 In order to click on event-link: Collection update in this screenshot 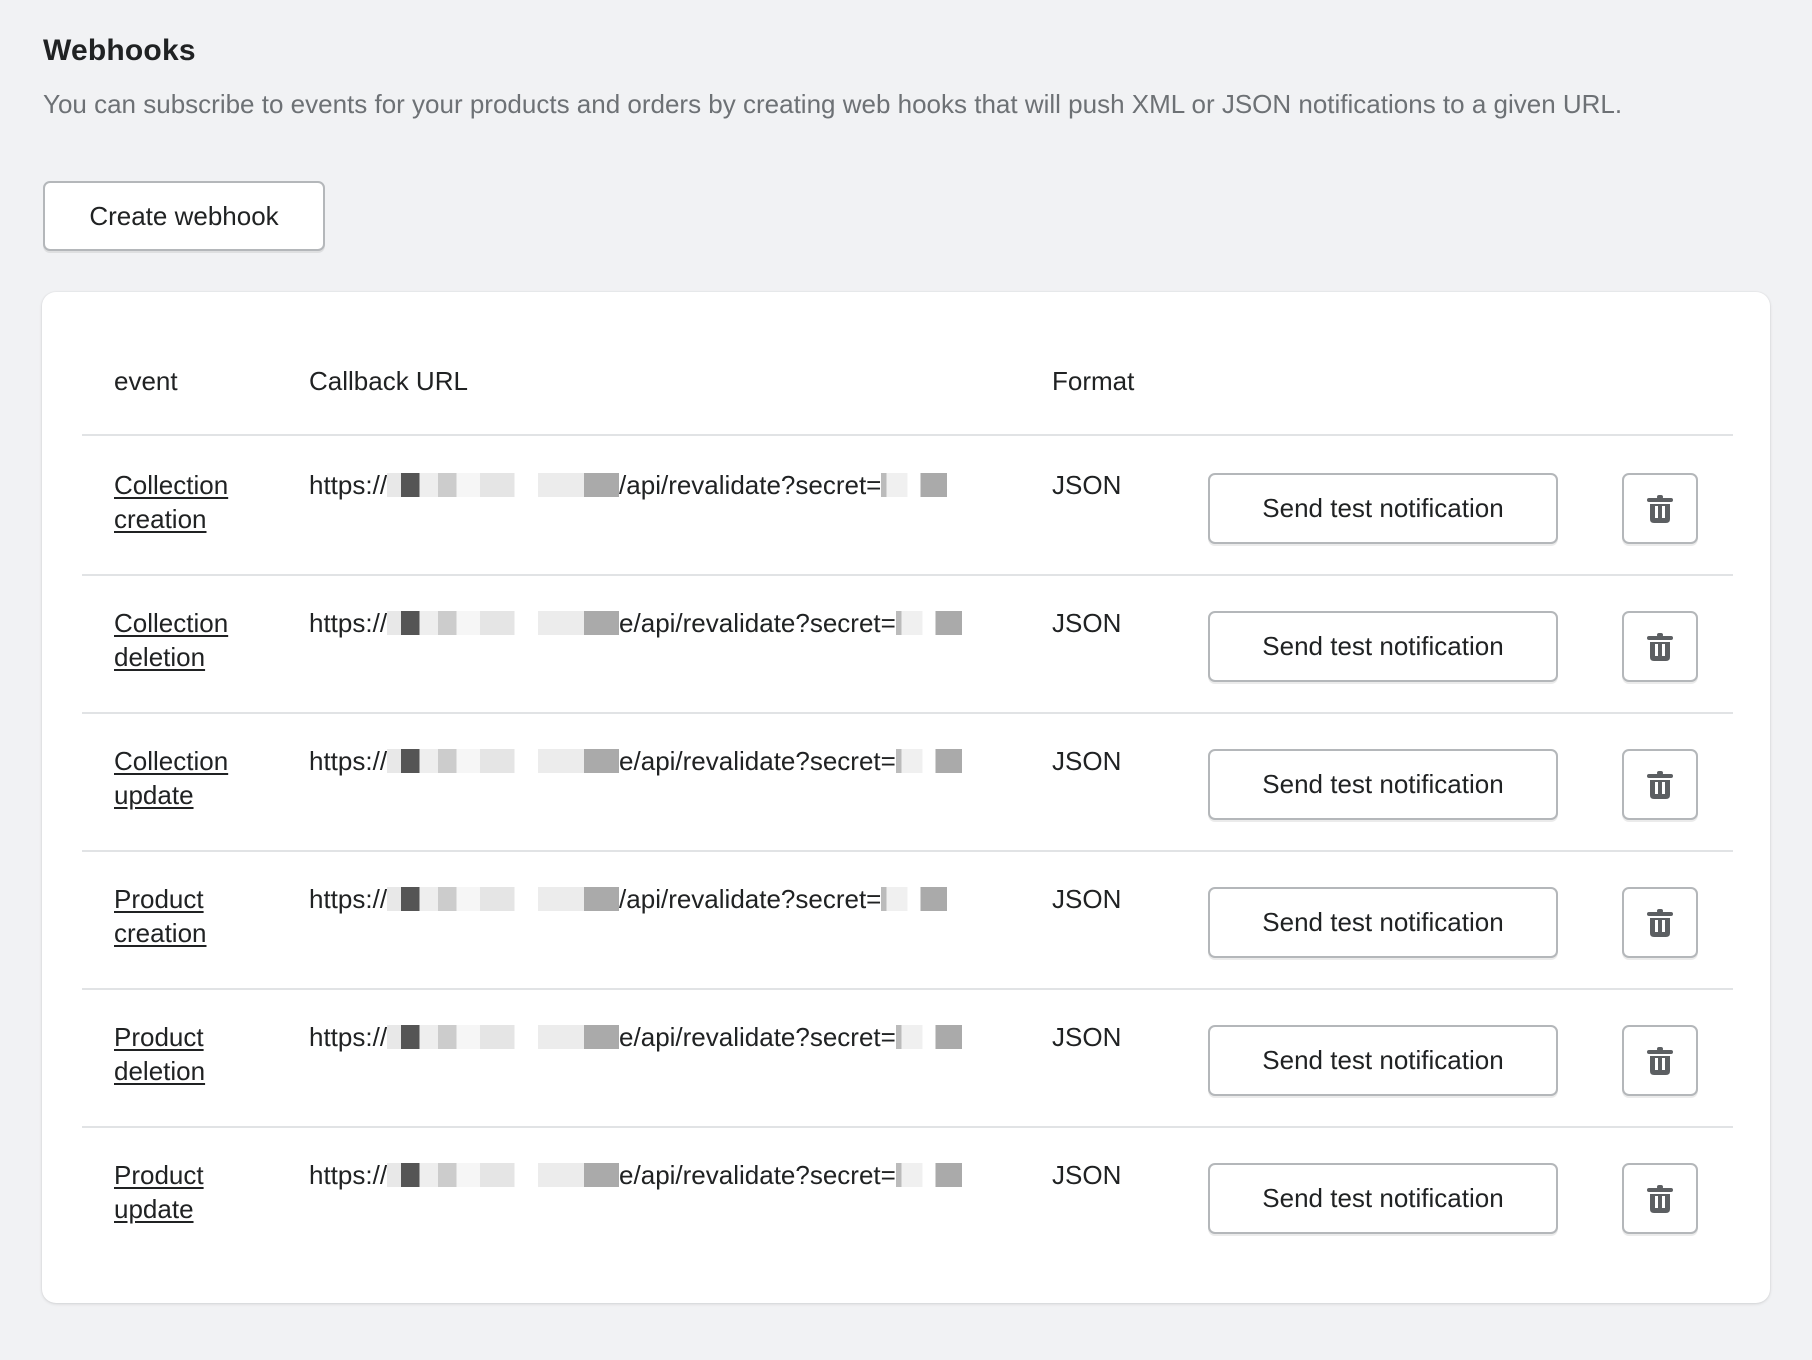, I will do `click(189, 778)`.